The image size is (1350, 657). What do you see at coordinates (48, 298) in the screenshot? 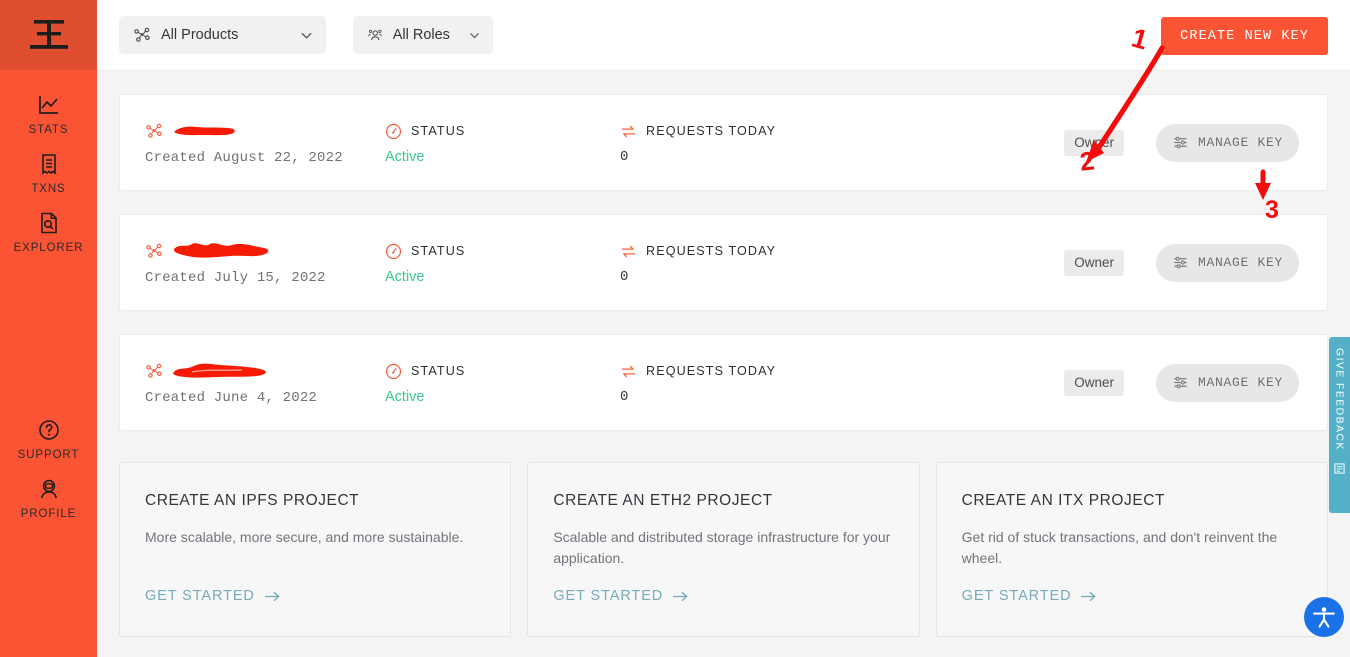
I see `sidebar-nav: STATS TXNS EXPLORER SUPPORT PROFILE` at bounding box center [48, 298].